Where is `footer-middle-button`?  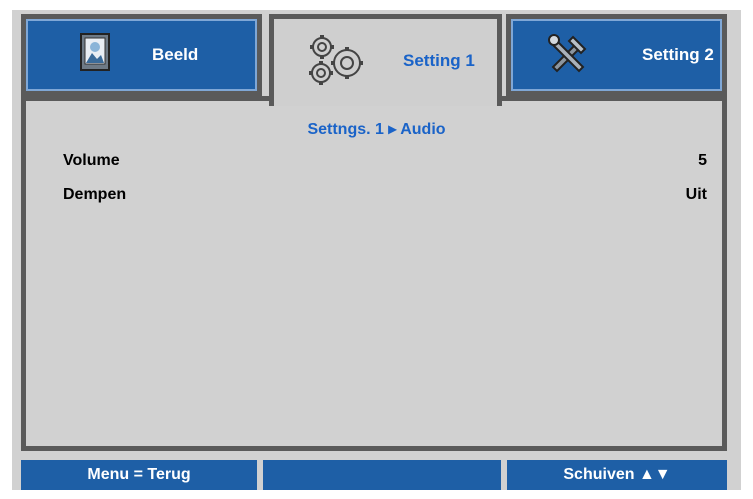 footer-middle-button is located at coordinates (382, 475).